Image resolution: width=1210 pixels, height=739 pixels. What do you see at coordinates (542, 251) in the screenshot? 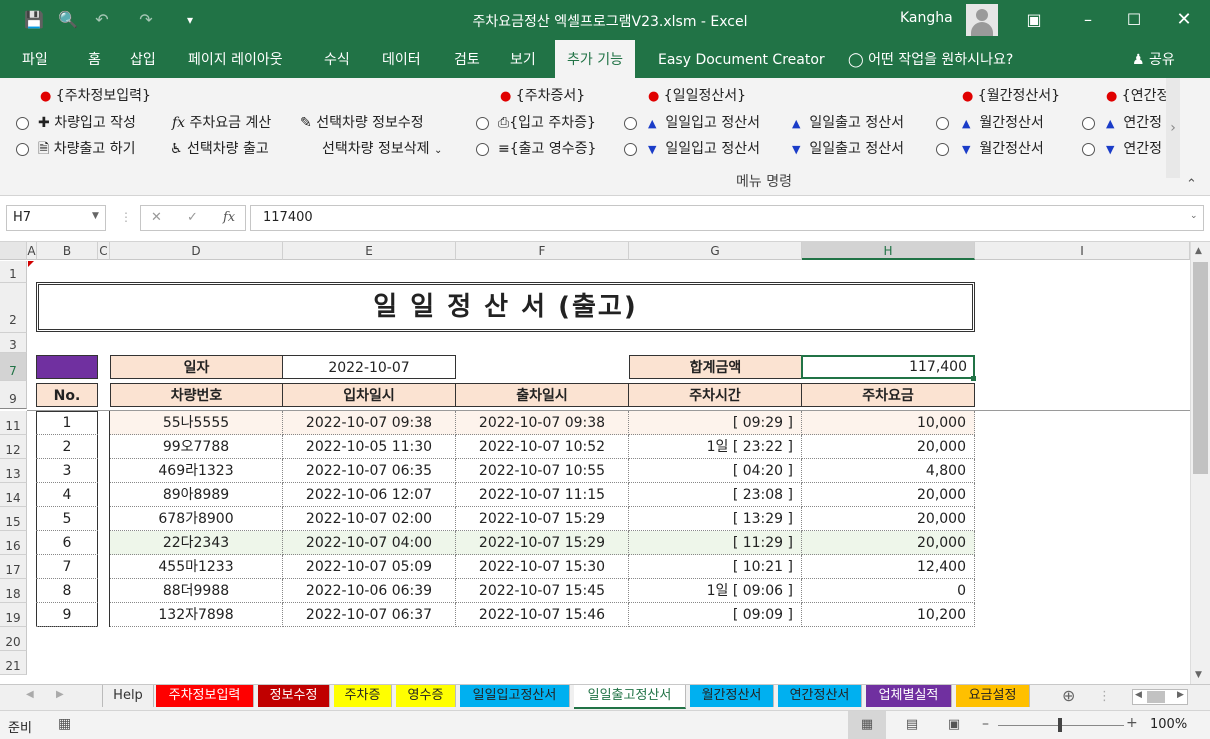
I see `column-header-f: F` at bounding box center [542, 251].